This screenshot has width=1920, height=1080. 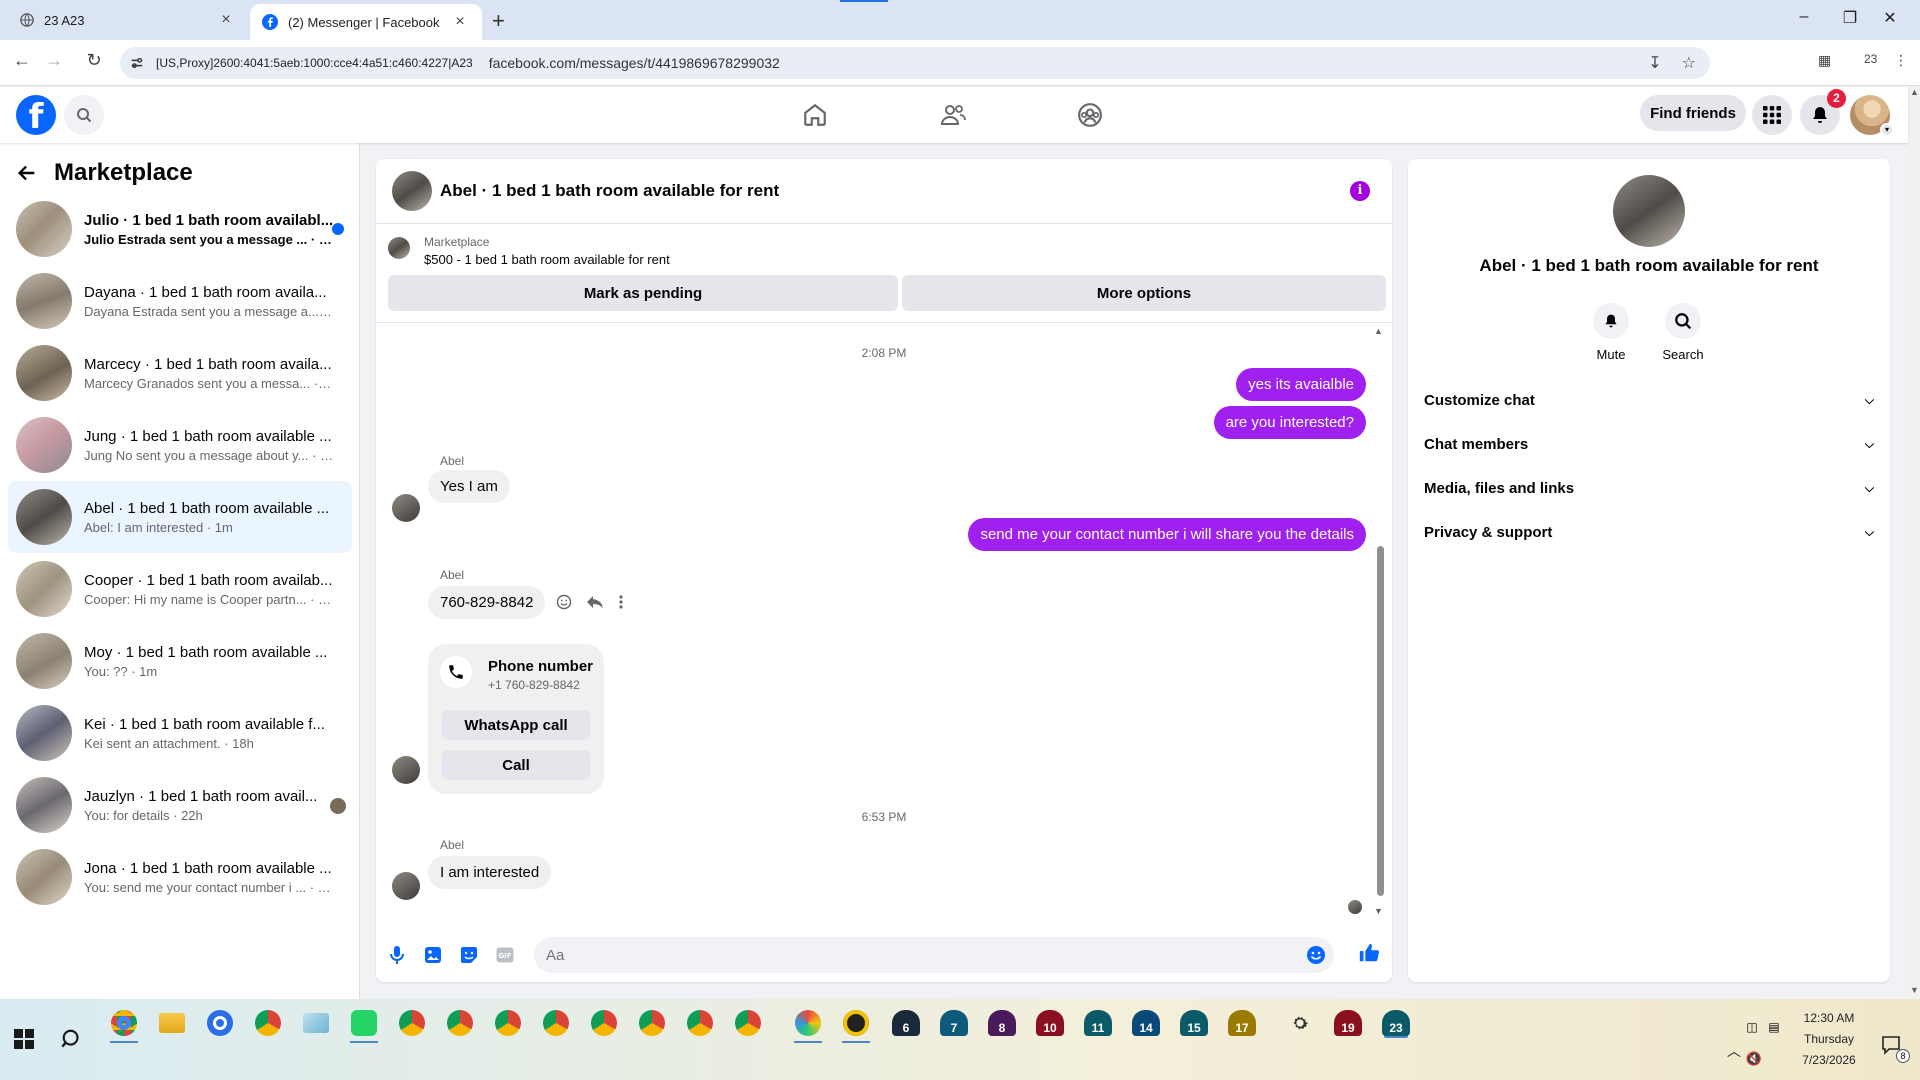 What do you see at coordinates (1804, 17) in the screenshot?
I see `minimize-icon: –` at bounding box center [1804, 17].